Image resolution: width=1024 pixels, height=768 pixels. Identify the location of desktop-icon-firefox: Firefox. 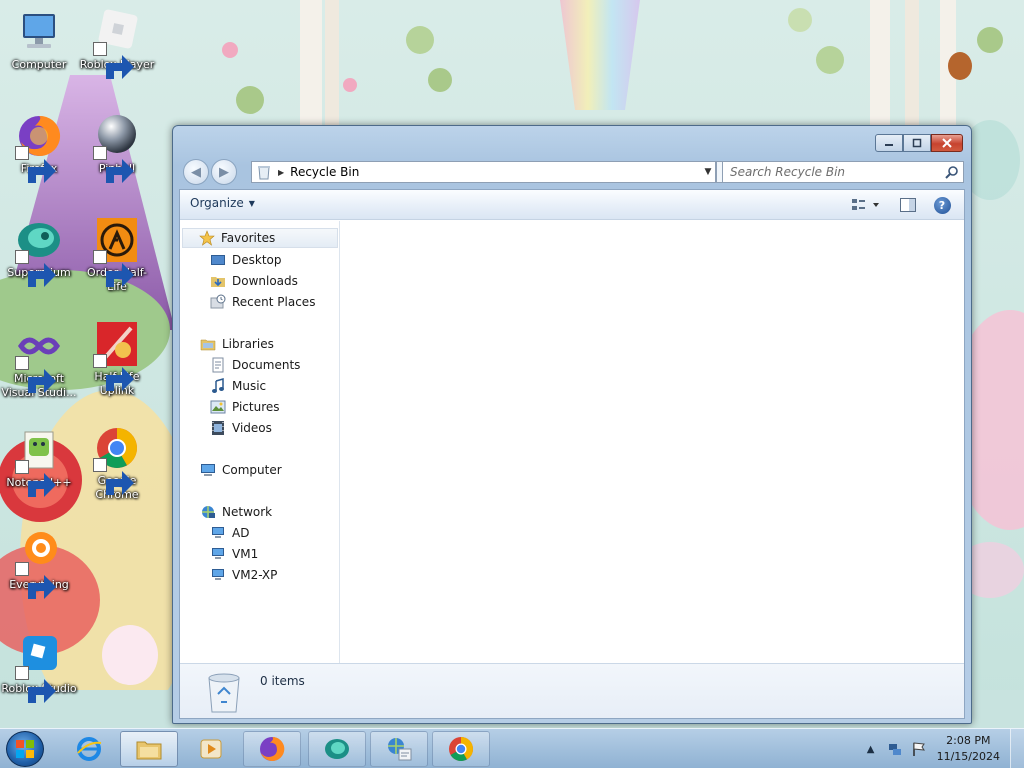
(39, 147).